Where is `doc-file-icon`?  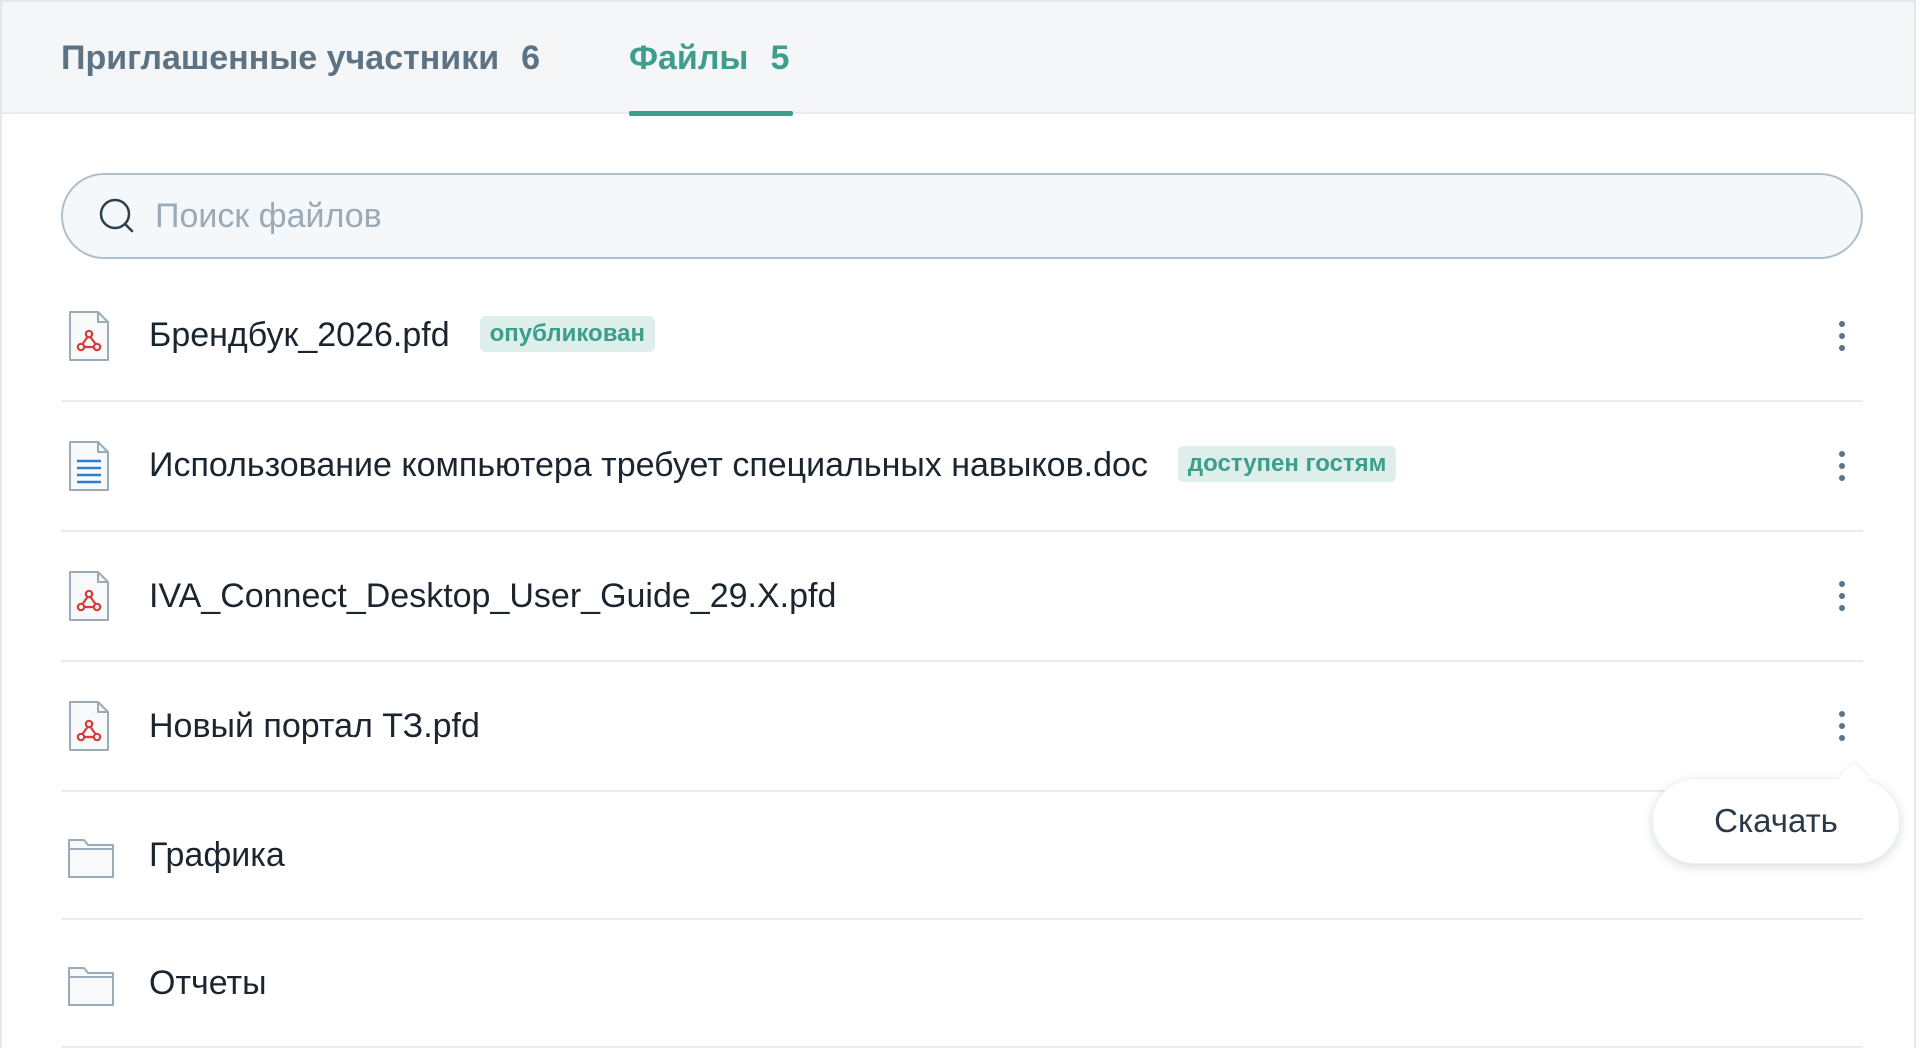
doc-file-icon is located at coordinates (89, 466).